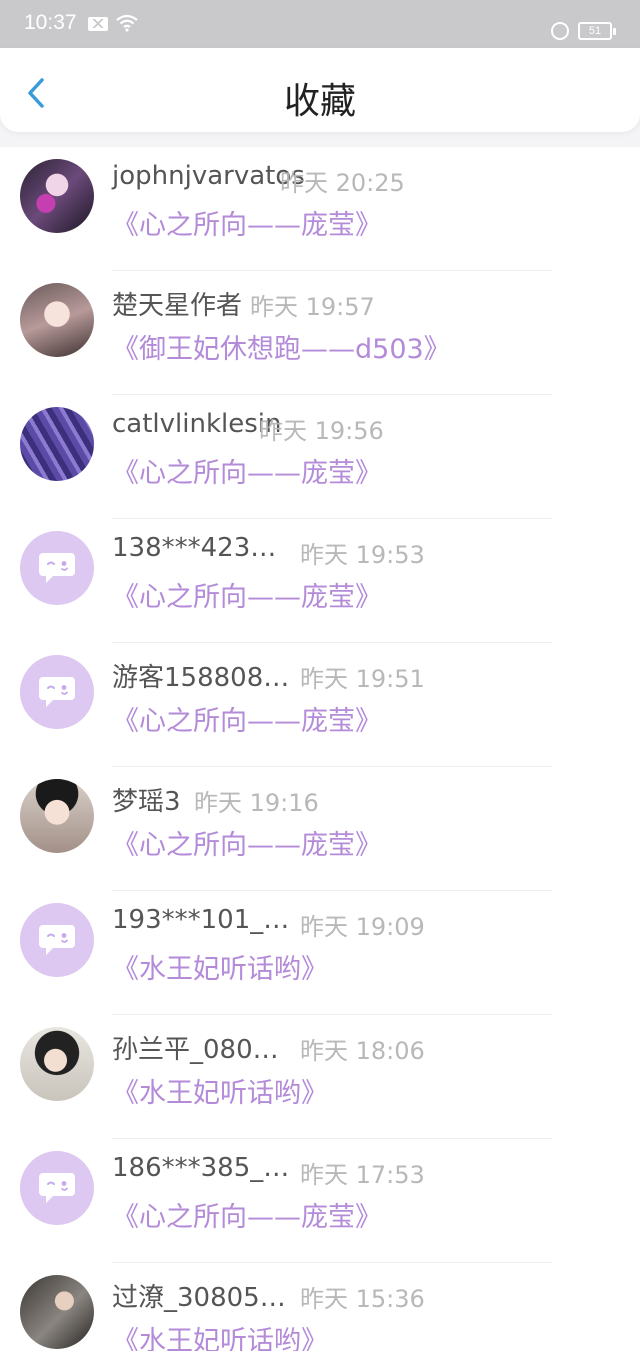  What do you see at coordinates (208, 176) in the screenshot?
I see `user-name: jophnjvarvatos` at bounding box center [208, 176].